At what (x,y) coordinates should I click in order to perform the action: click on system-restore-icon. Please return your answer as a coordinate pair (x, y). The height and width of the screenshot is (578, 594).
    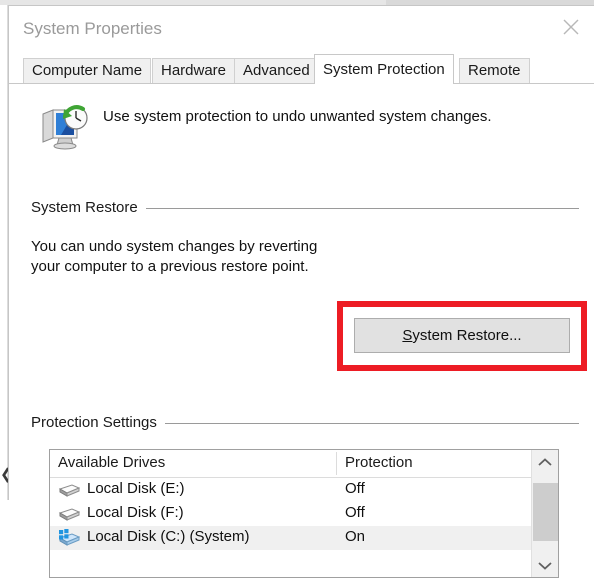
    Looking at the image, I should click on (64, 128).